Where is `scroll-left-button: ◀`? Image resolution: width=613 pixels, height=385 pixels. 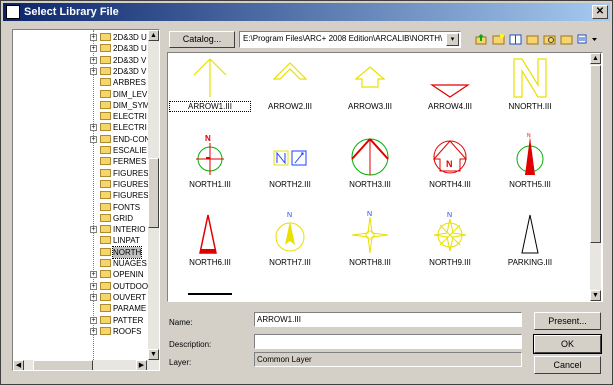
scroll-left-button: ◀ is located at coordinates (18, 365).